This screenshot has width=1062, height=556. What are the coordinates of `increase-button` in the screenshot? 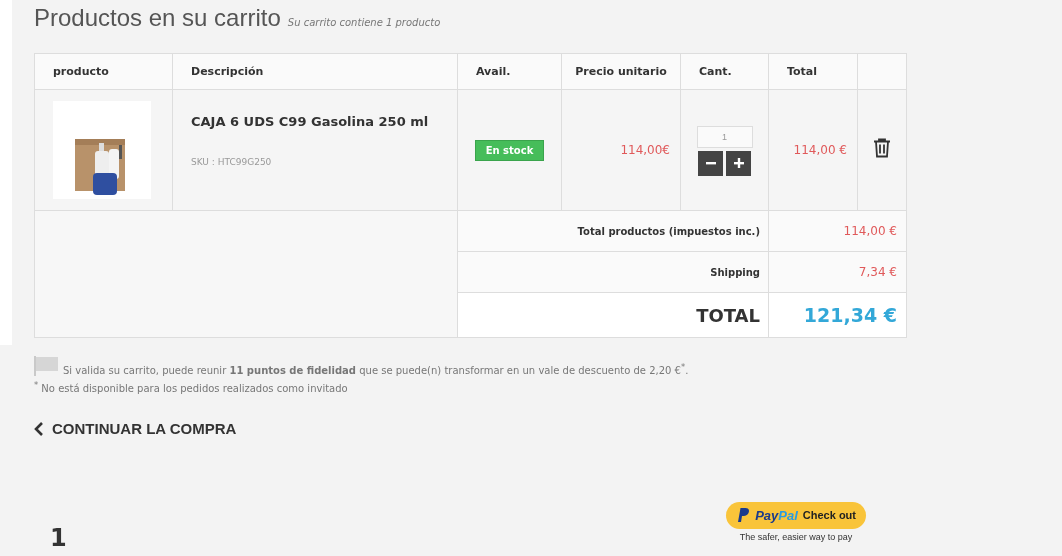 It's located at (738, 163).